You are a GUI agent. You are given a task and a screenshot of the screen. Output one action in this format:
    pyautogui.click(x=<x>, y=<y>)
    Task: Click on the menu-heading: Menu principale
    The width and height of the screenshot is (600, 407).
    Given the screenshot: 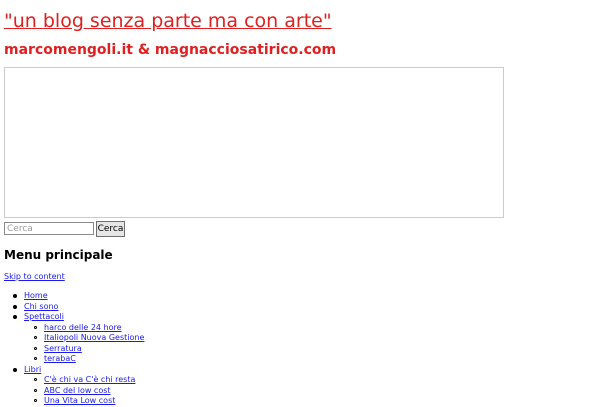 What is the action you would take?
    pyautogui.click(x=58, y=255)
    